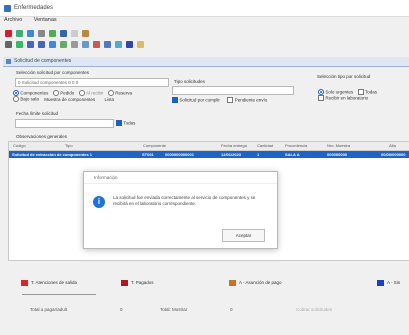 Image resolution: width=409 pixels, height=335 pixels. Describe the element at coordinates (265, 145) in the screenshot. I see `col-cantidad: Cantidad` at that location.